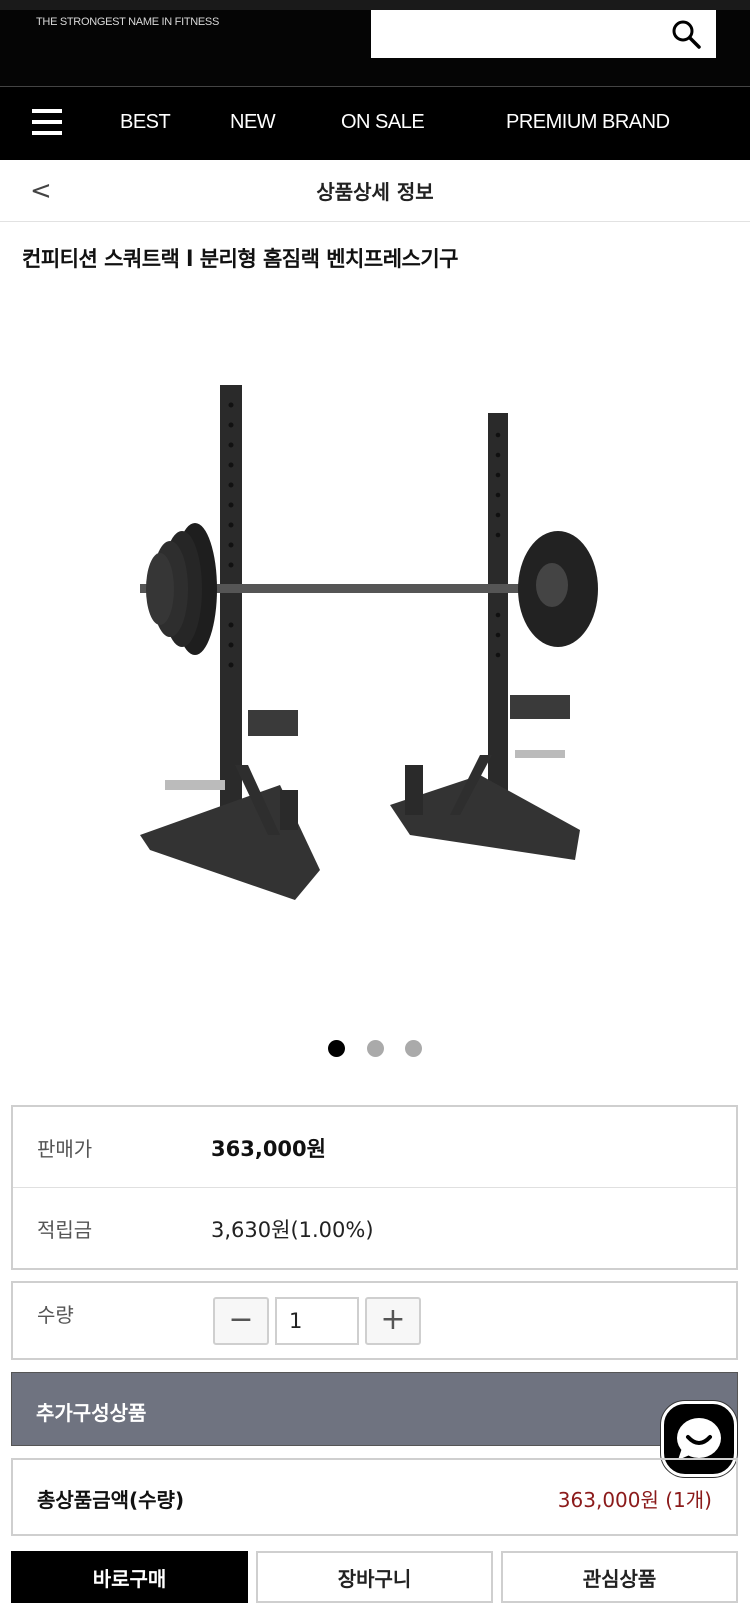 The height and width of the screenshot is (1603, 750). Describe the element at coordinates (317, 1321) in the screenshot. I see `quantity-input: 1` at that location.